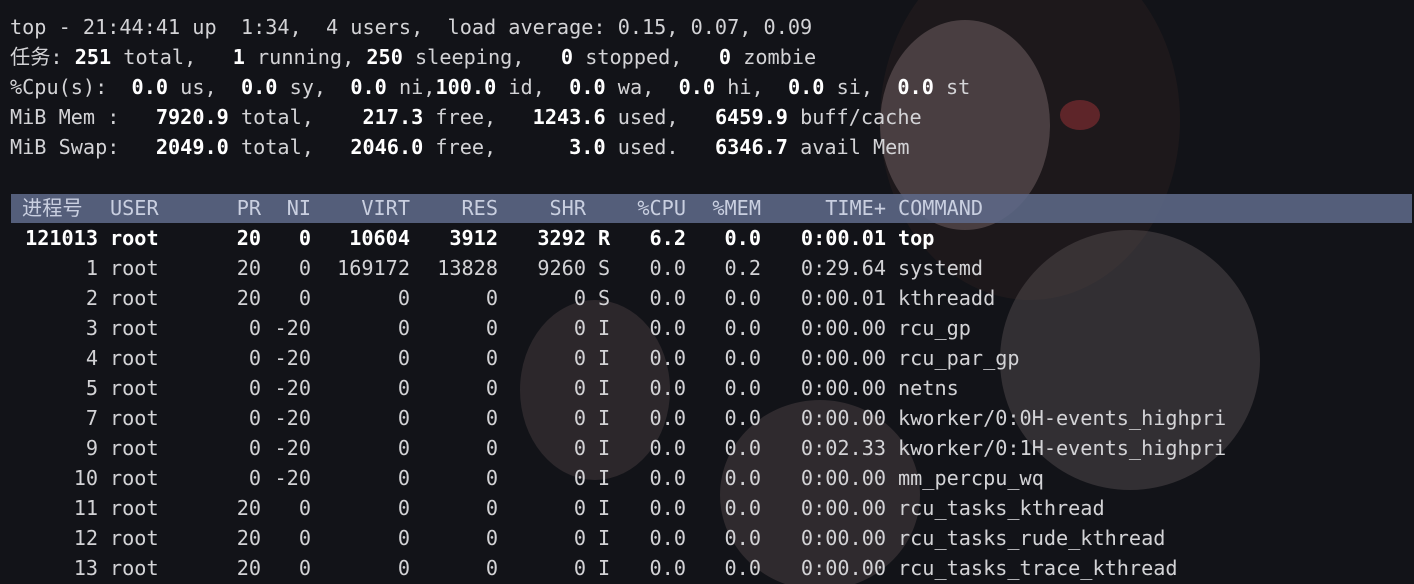 The width and height of the screenshot is (1414, 584). Describe the element at coordinates (481, 57) in the screenshot. I see `tasks-segment: sleeping,` at that location.